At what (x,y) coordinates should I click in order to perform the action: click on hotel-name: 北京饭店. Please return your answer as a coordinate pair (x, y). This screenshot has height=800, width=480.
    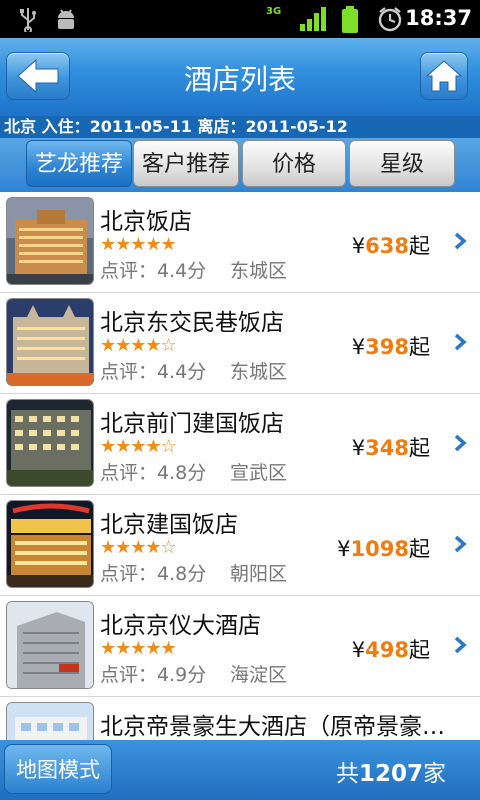
    Looking at the image, I should click on (146, 222).